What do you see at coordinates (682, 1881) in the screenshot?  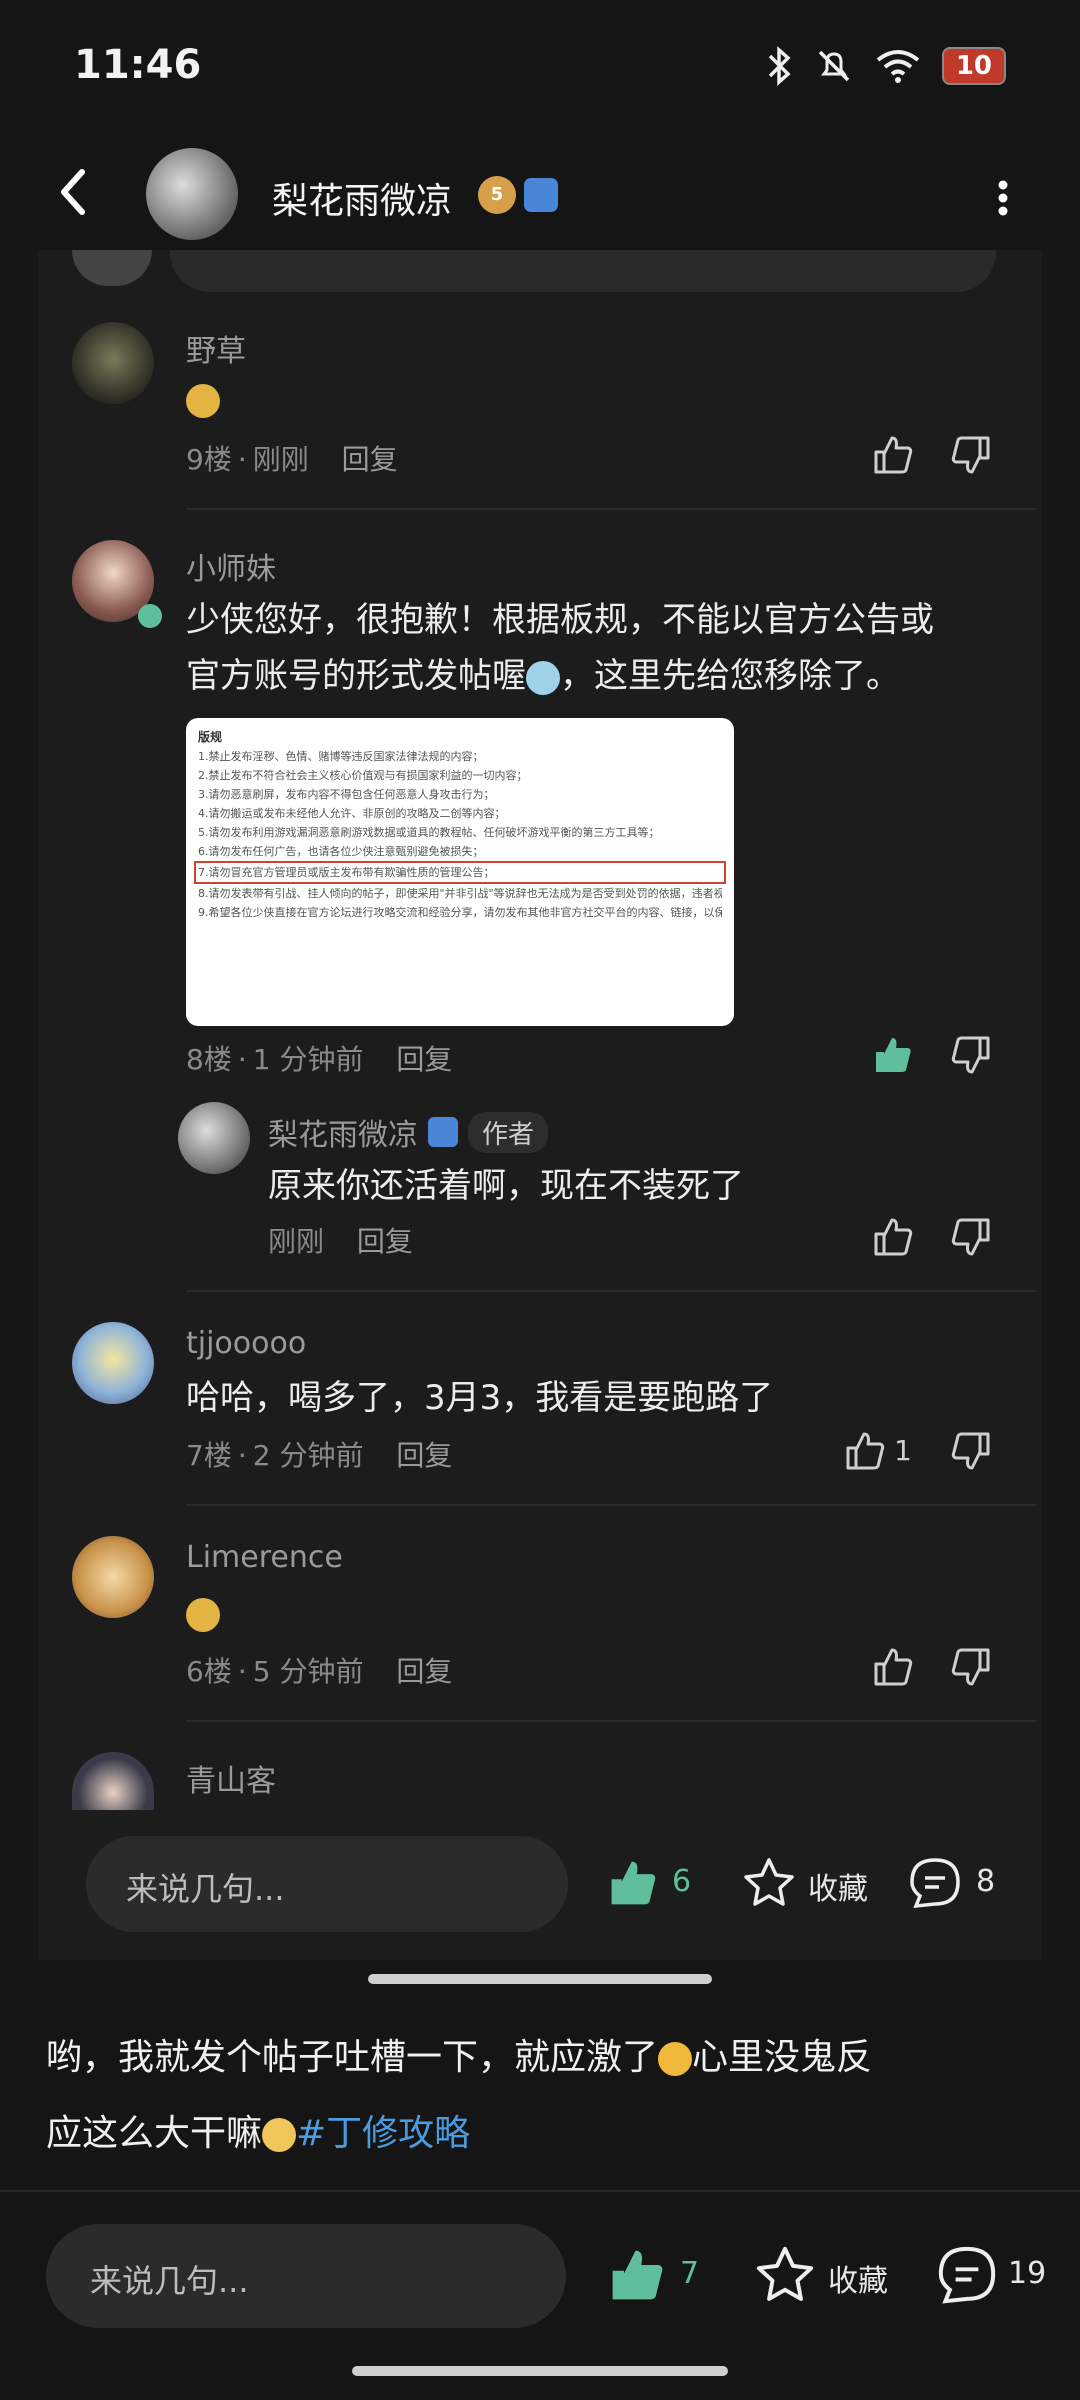 I see `like-count: 6` at bounding box center [682, 1881].